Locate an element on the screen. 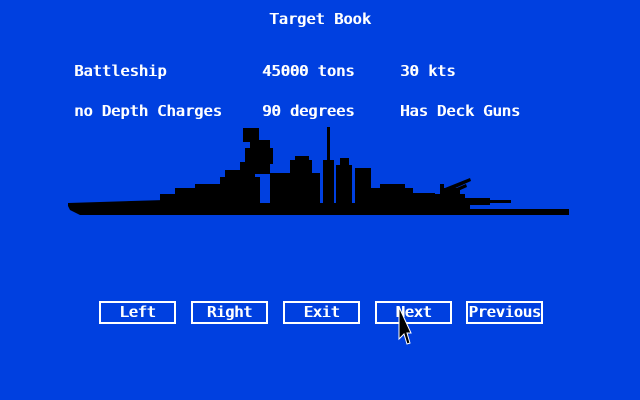 This screenshot has height=400, width=640. left-button: Left is located at coordinates (137, 312).